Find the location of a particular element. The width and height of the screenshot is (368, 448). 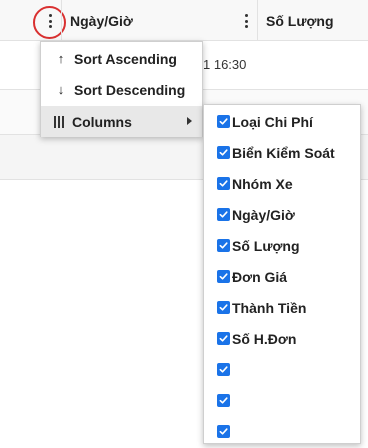

column-toggle-label: Số H.Đơn is located at coordinates (264, 338).